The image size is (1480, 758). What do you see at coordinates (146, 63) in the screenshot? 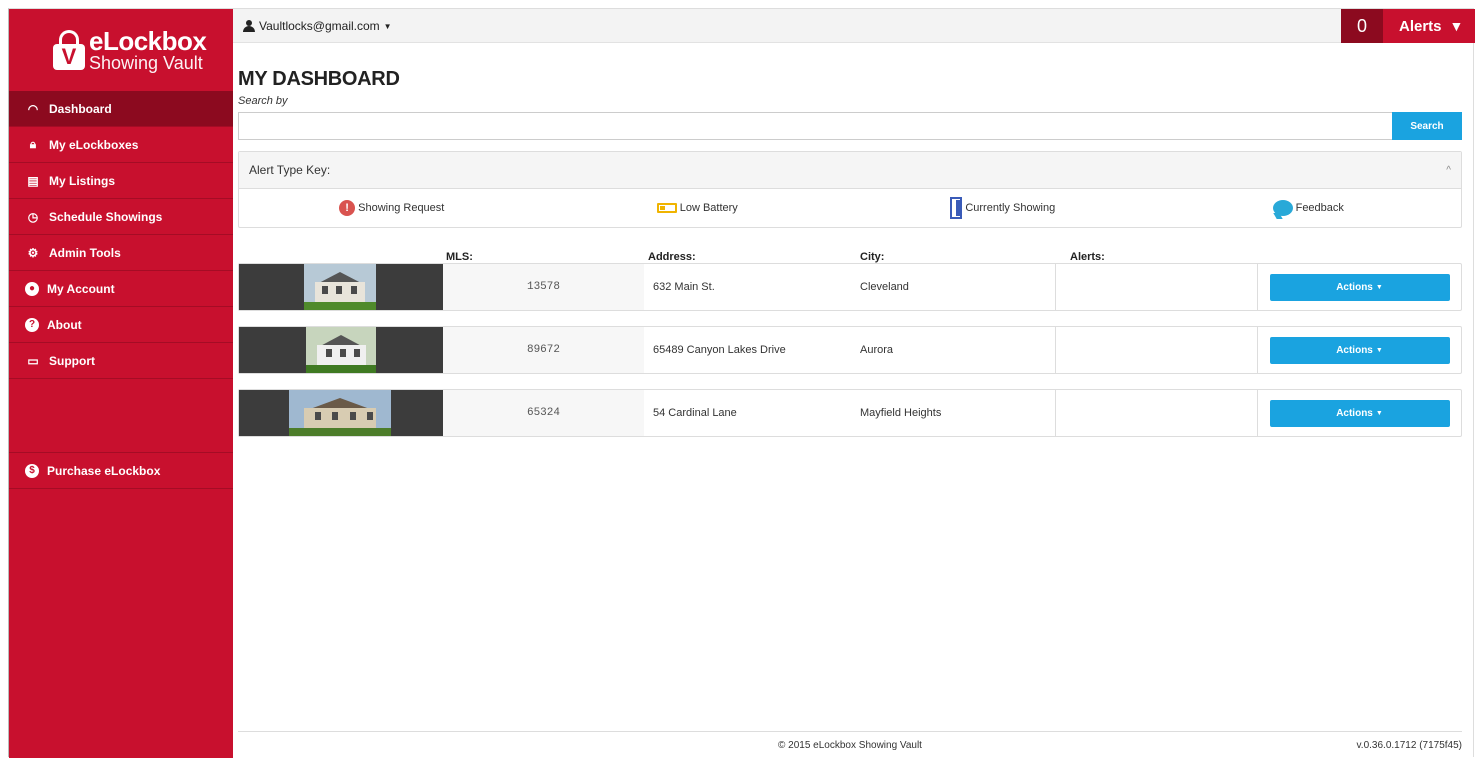
I see `brand-tagline: Showing Vault` at bounding box center [146, 63].